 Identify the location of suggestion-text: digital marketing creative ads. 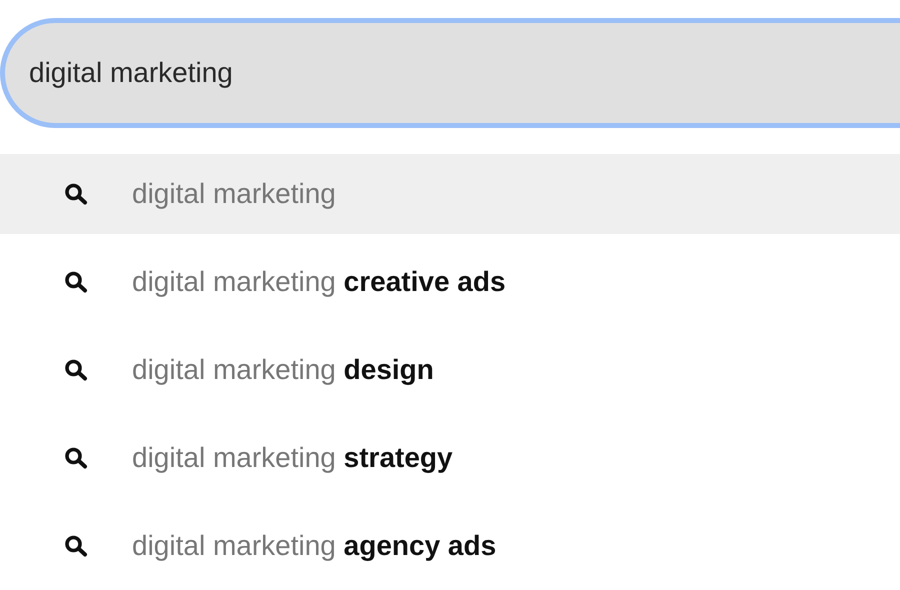
(319, 282).